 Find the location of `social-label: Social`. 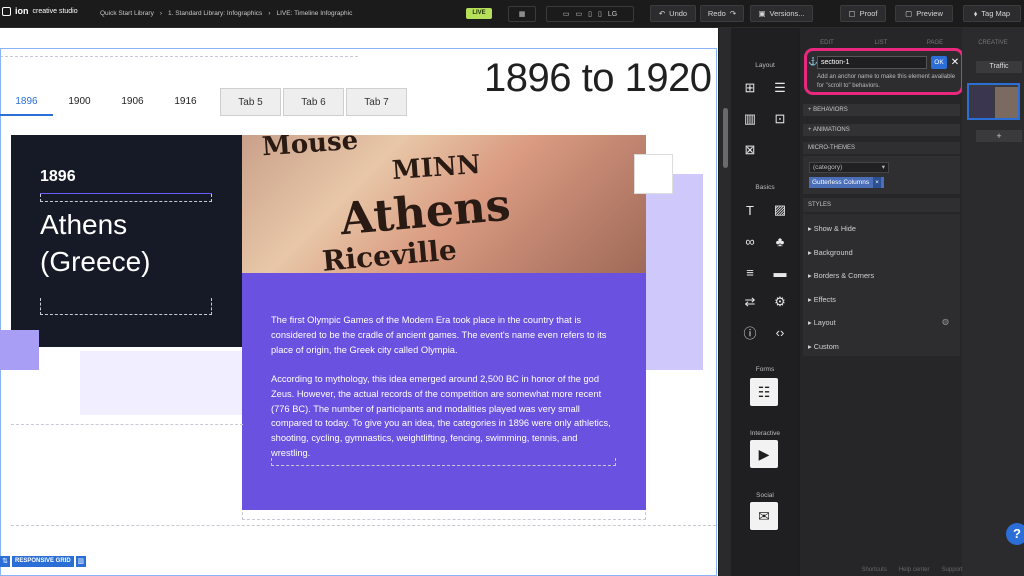

social-label: Social is located at coordinates (765, 495).